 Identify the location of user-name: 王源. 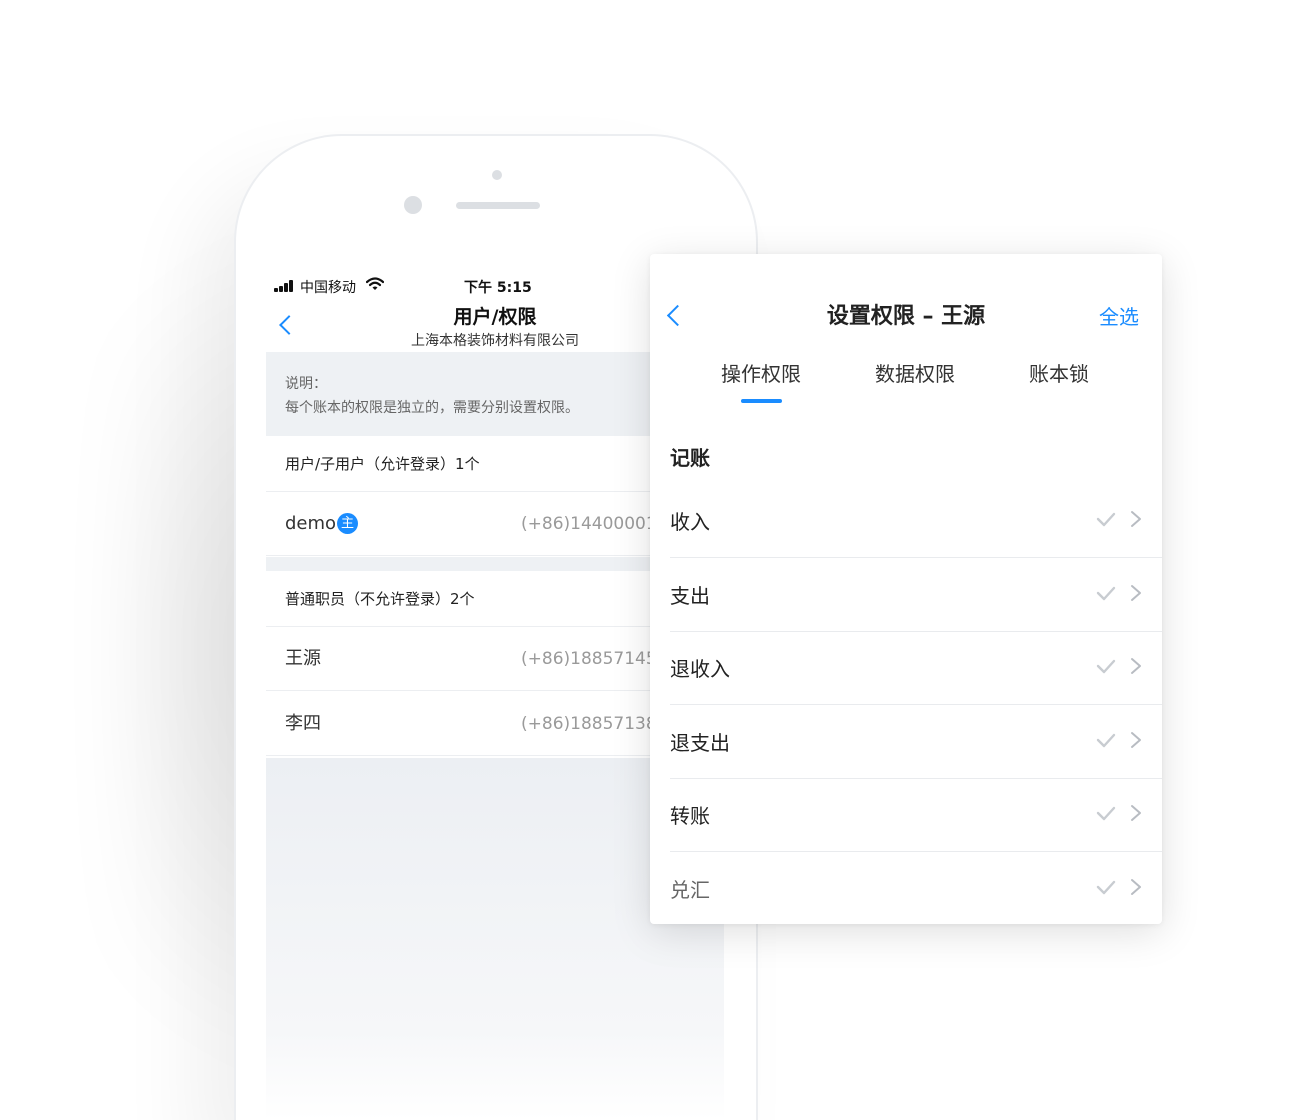
(303, 658).